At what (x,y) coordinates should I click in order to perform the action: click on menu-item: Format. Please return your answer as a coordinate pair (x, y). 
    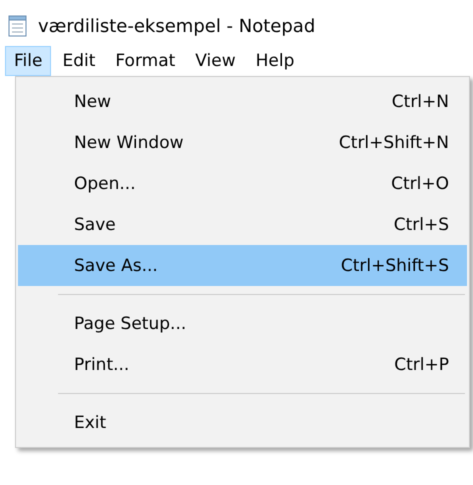
    Looking at the image, I should click on (145, 61).